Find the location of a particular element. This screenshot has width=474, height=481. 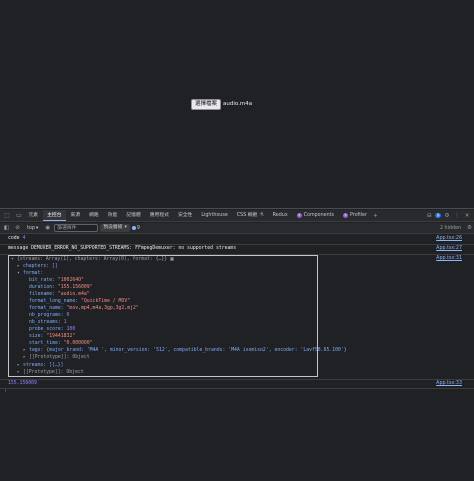

context-select: top ▾ is located at coordinates (32, 228).